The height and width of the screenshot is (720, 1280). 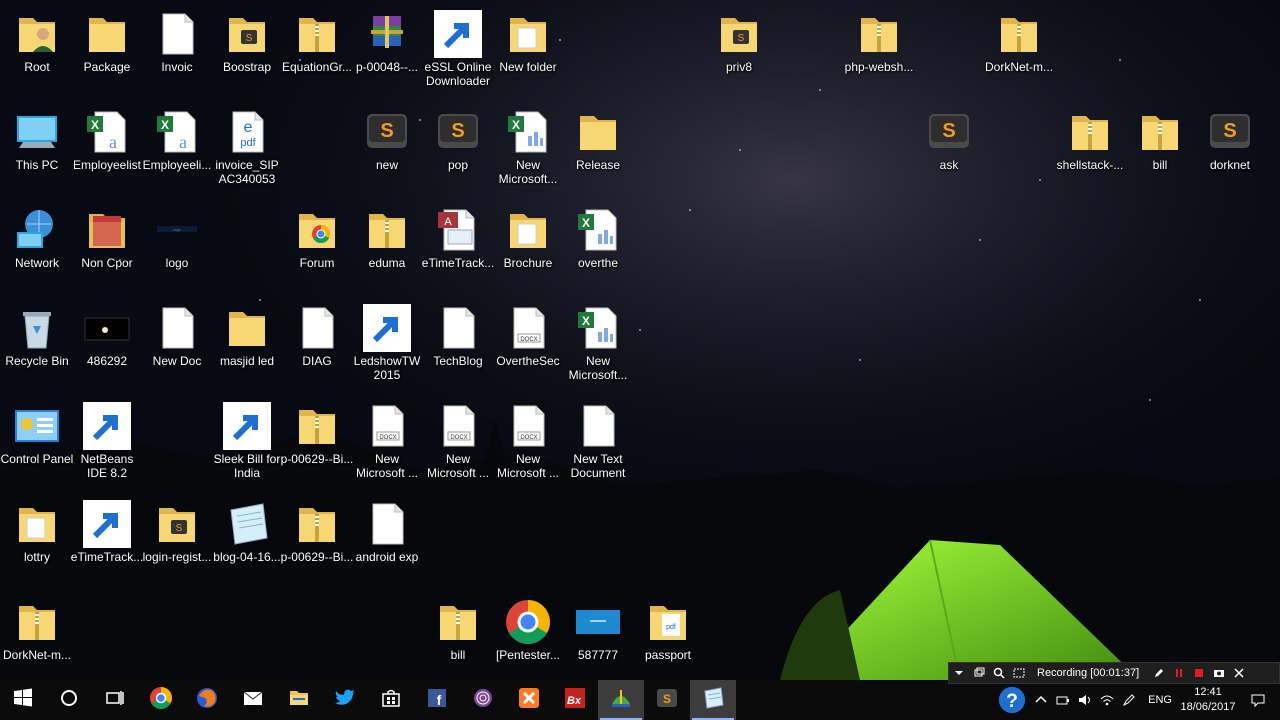 I want to click on desktop-icon-employeelist: Xa Employeelist, so click(x=107, y=150).